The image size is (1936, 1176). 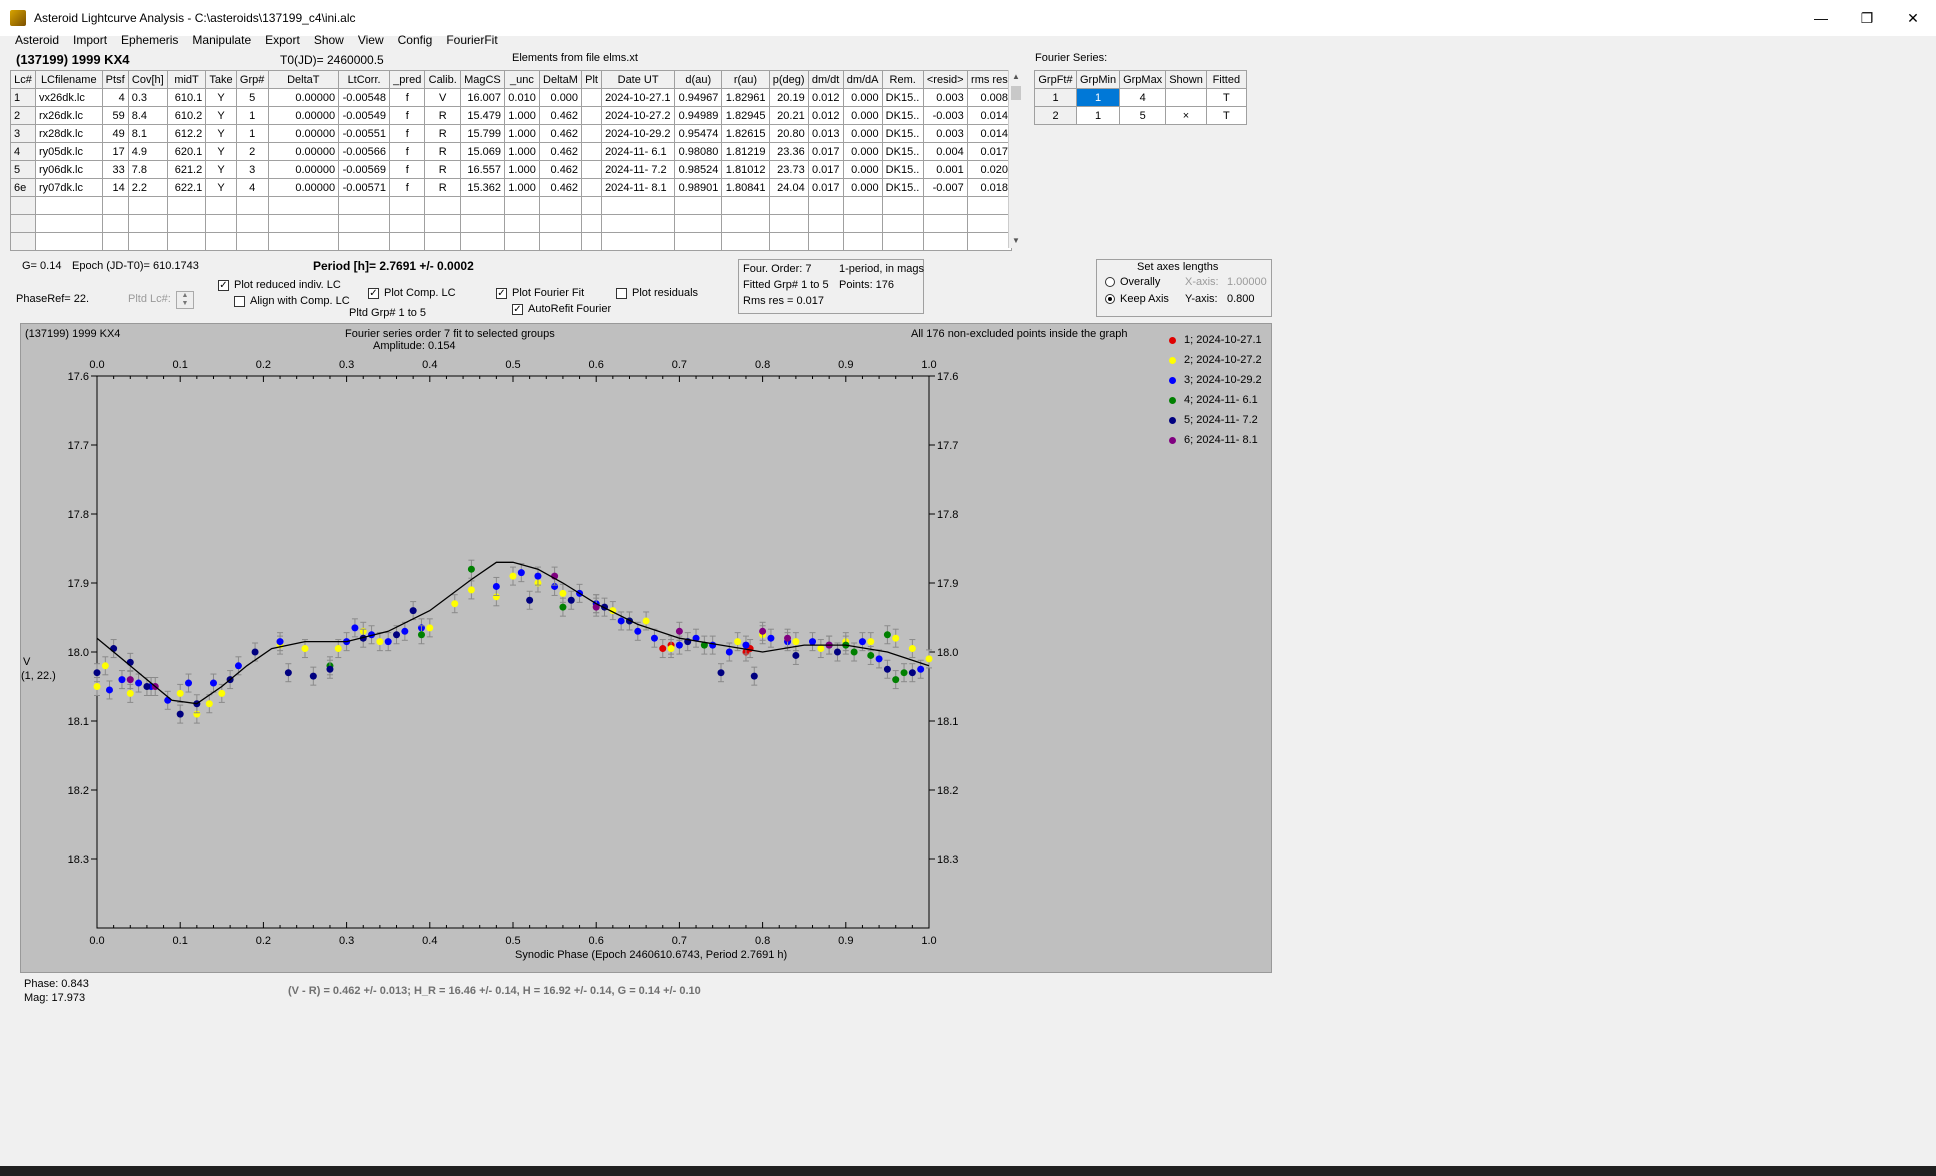 What do you see at coordinates (638, 133) in the screenshot?
I see `table-cell: 2024-10-29.2` at bounding box center [638, 133].